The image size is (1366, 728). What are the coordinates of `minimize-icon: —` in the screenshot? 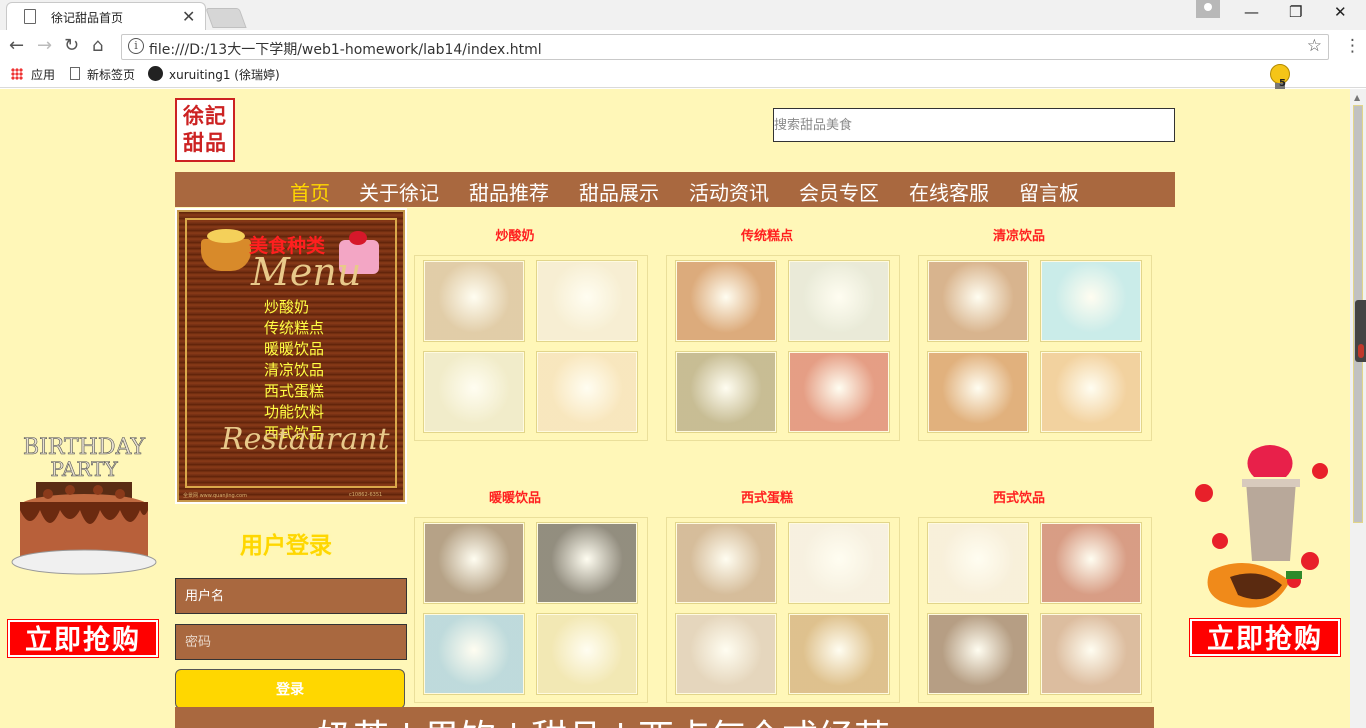 It's located at (1251, 12).